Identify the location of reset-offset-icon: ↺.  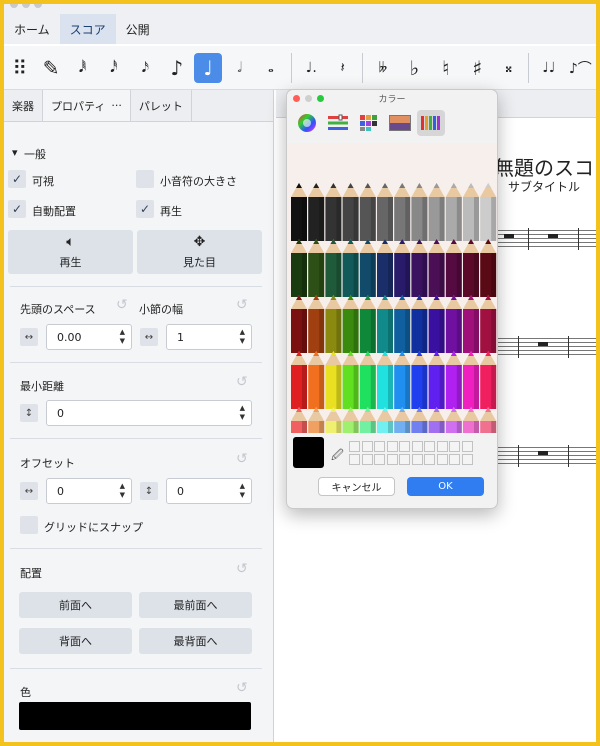
(242, 459).